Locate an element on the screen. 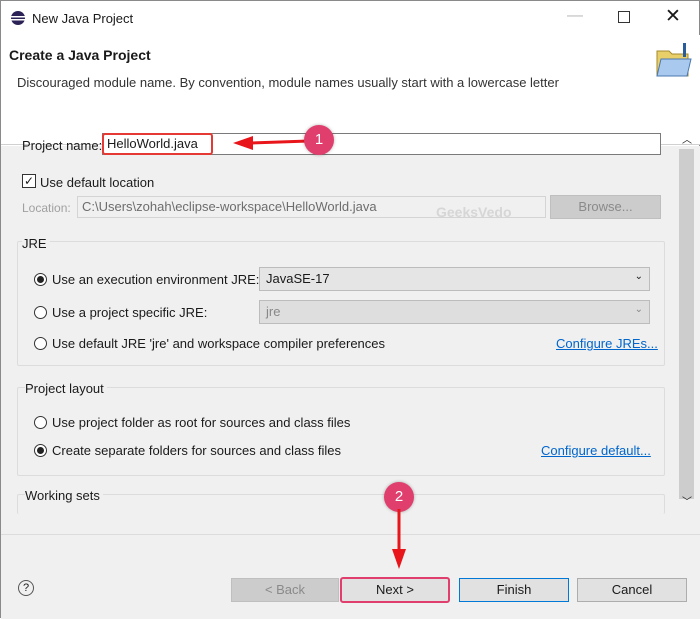 Image resolution: width=700 pixels, height=619 pixels. jre-radio-default is located at coordinates (40, 343).